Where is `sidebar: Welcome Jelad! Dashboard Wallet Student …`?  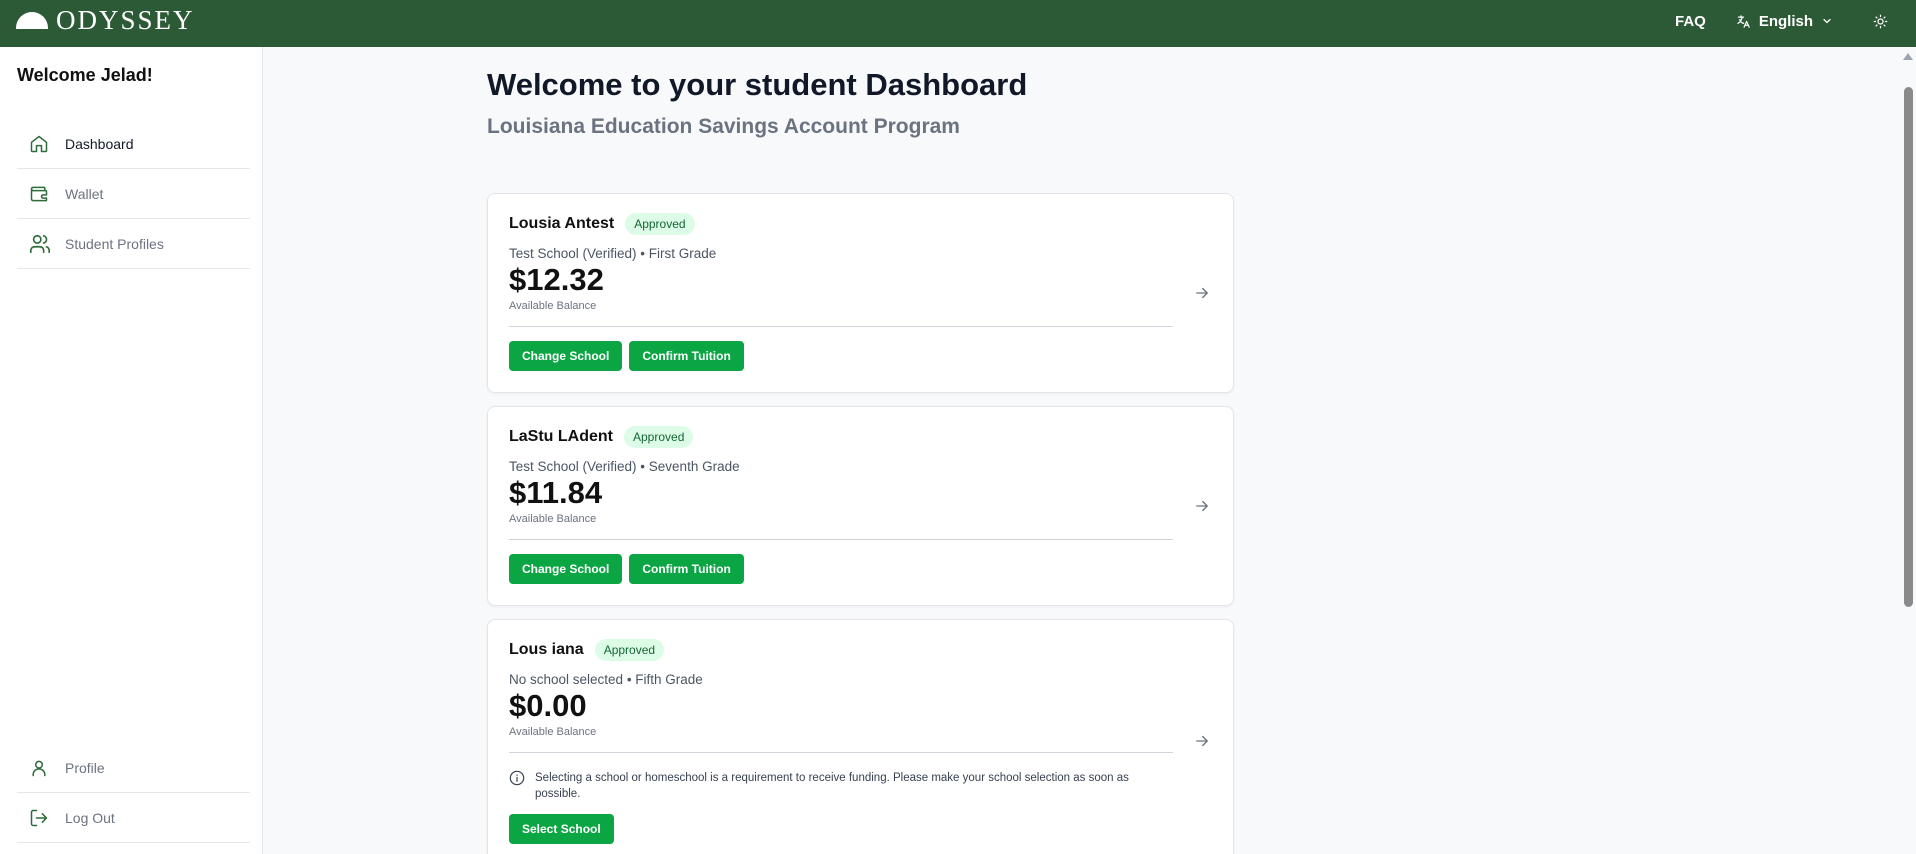 sidebar: Welcome Jelad! Dashboard Wallet Student … is located at coordinates (131, 450).